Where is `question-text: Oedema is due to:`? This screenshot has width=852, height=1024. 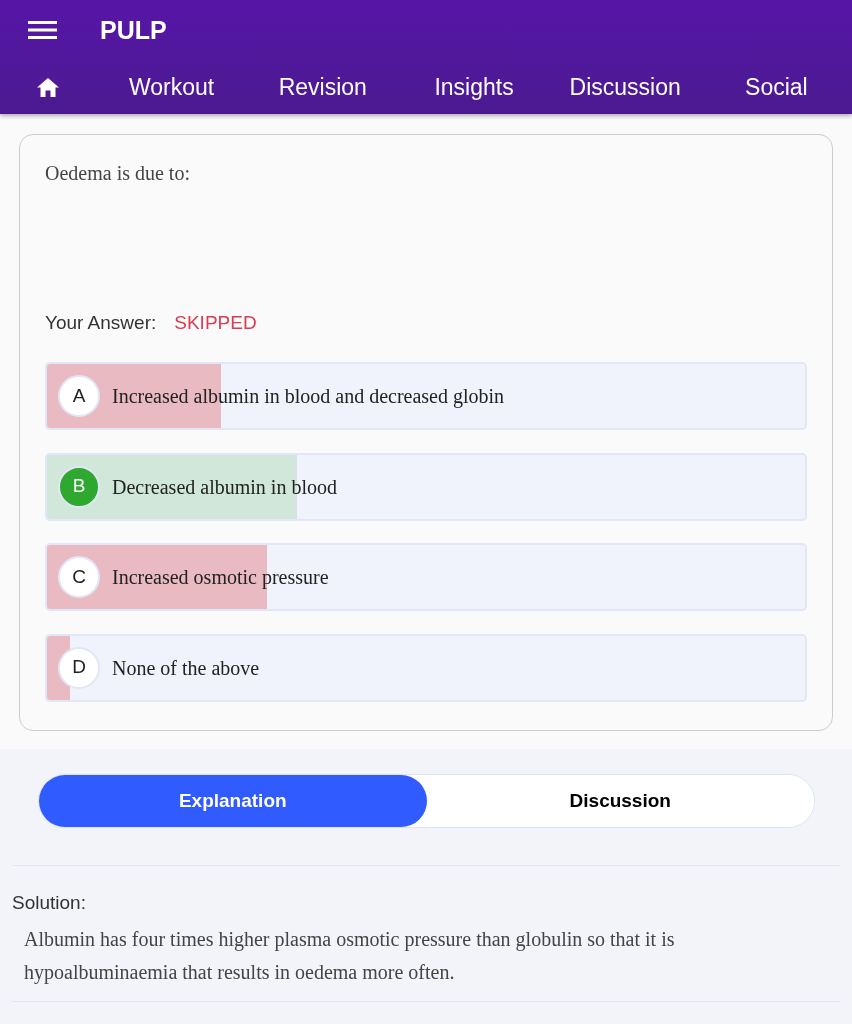 question-text: Oedema is due to: is located at coordinates (118, 173).